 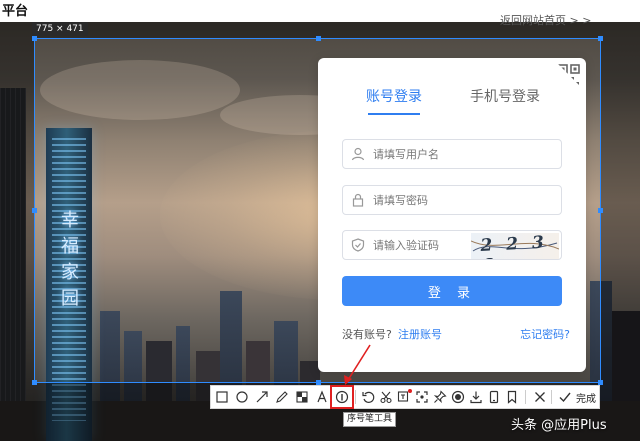 What do you see at coordinates (559, 425) in the screenshot?
I see `watermark: 头条 @应用Plus` at bounding box center [559, 425].